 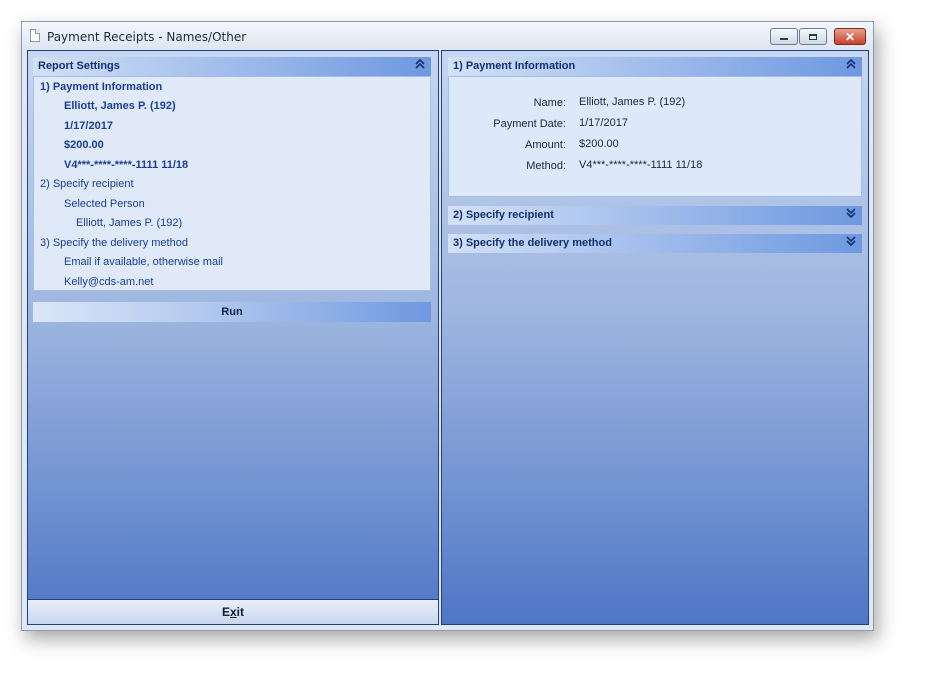 What do you see at coordinates (546, 166) in the screenshot?
I see `method-label: Method:` at bounding box center [546, 166].